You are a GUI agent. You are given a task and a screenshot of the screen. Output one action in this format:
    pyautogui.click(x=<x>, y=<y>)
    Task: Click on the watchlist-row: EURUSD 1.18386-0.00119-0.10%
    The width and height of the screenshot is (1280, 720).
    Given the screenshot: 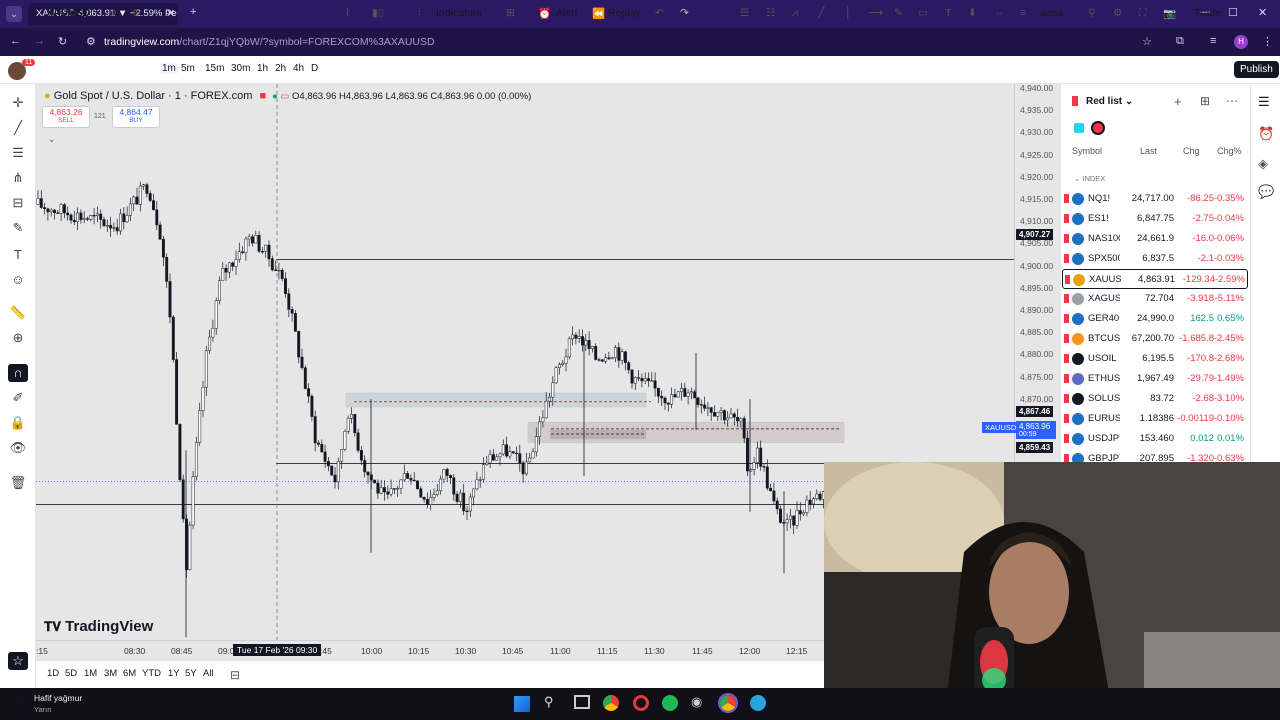 What is the action you would take?
    pyautogui.click(x=1155, y=419)
    